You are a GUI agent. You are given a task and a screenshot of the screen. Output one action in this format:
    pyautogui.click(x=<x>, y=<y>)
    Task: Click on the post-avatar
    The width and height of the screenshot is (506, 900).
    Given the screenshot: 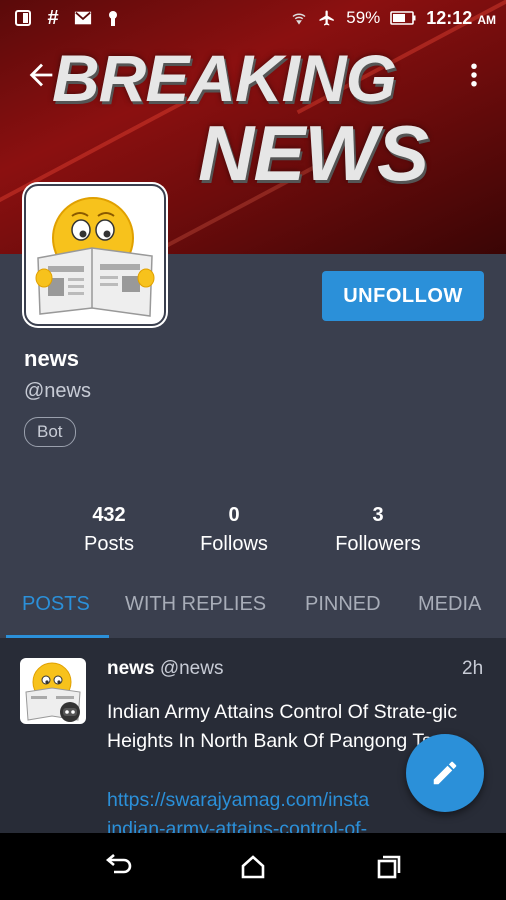 What is the action you would take?
    pyautogui.click(x=53, y=691)
    